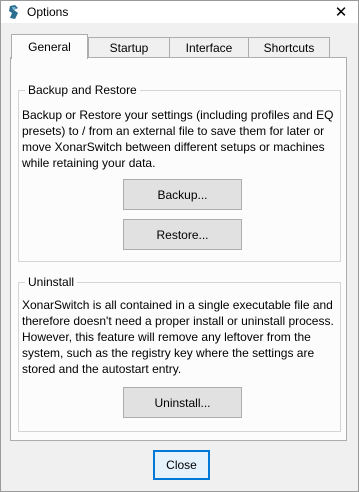  I want to click on close-icon: ✕, so click(341, 12).